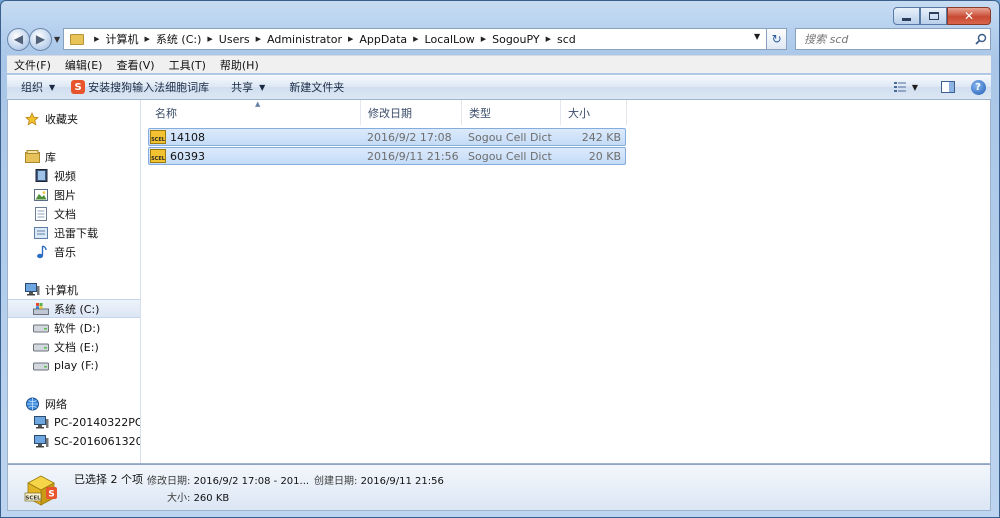 The image size is (1000, 518). I want to click on scel-file-large-icon: SCEL S, so click(40, 490).